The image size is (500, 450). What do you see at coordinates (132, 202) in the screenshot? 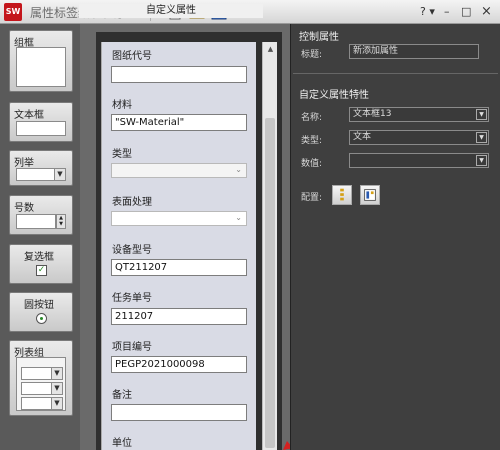
I see `field-label: 表面处理` at bounding box center [132, 202].